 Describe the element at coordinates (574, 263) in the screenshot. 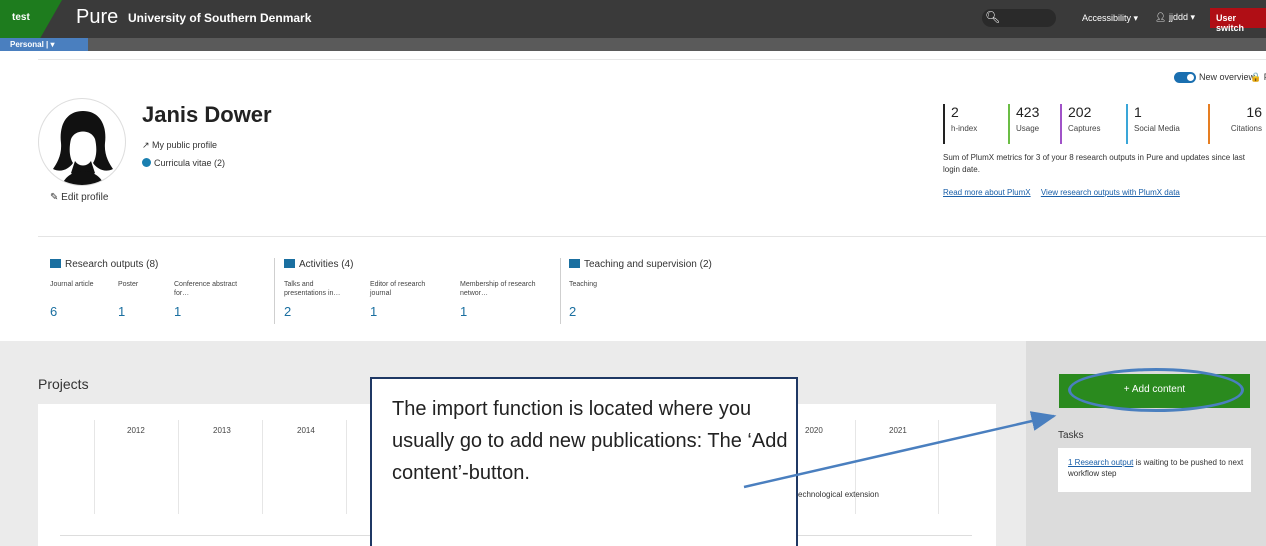

I see `presentation-icon` at that location.